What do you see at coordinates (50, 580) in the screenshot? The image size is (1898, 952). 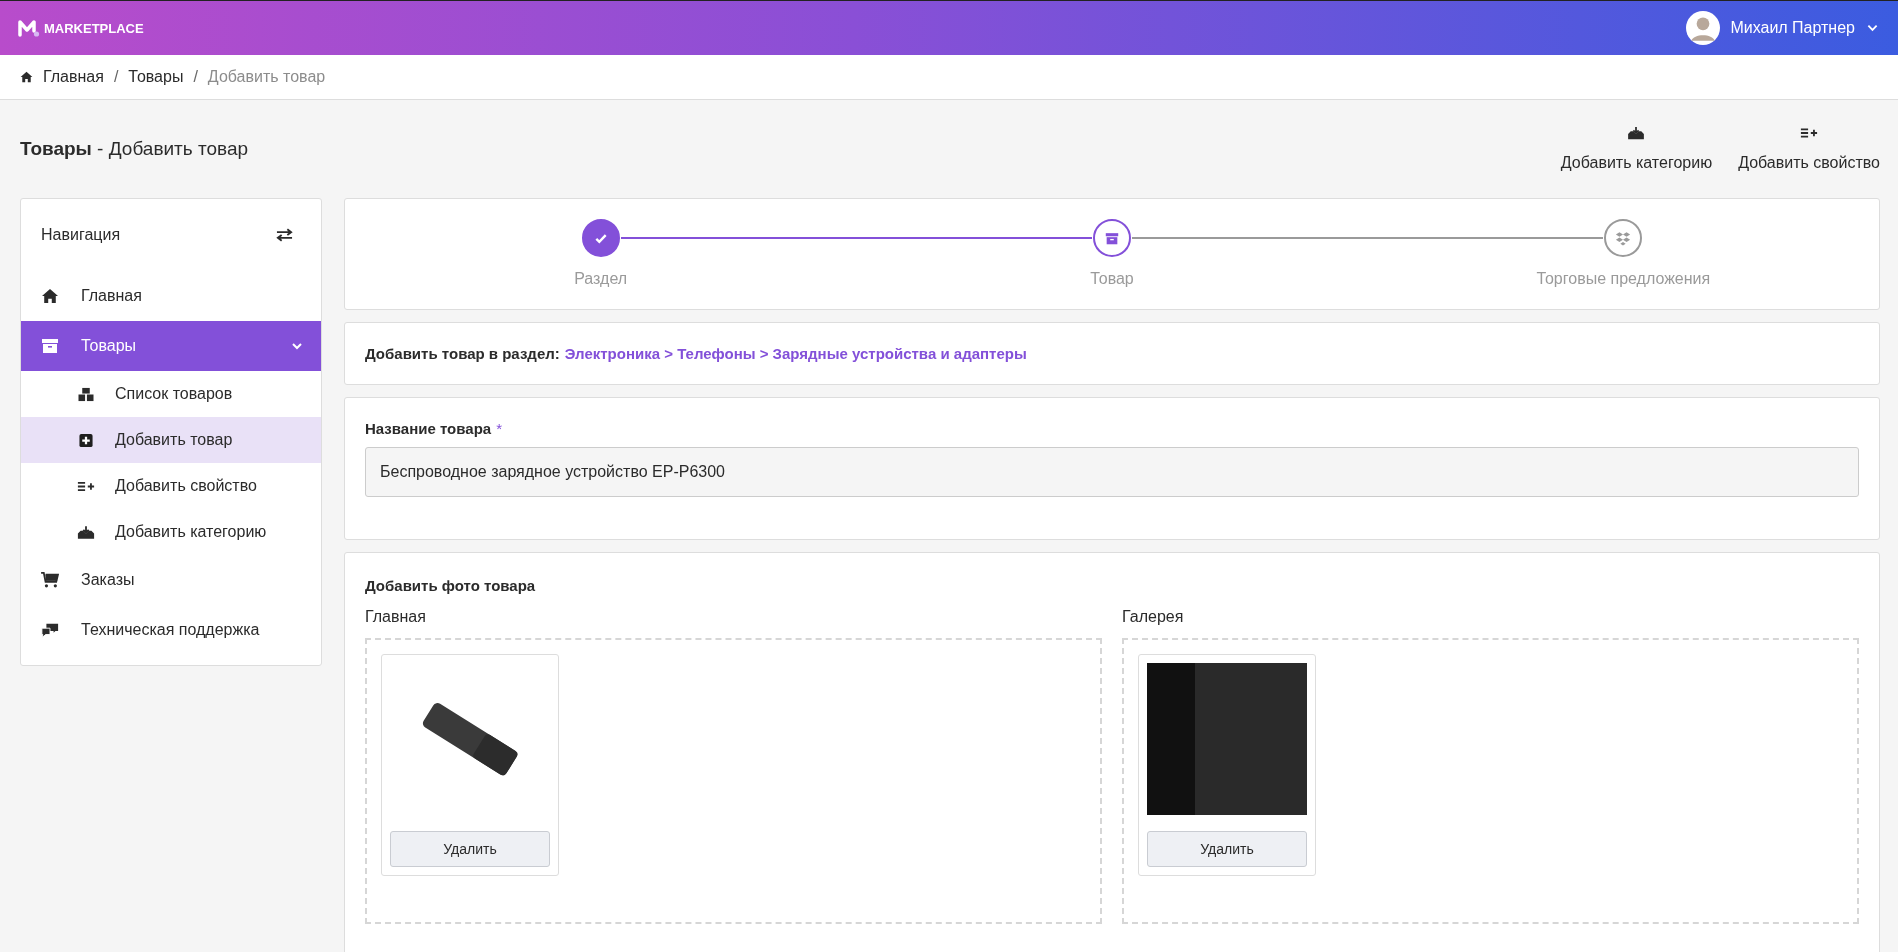 I see `cart-icon` at bounding box center [50, 580].